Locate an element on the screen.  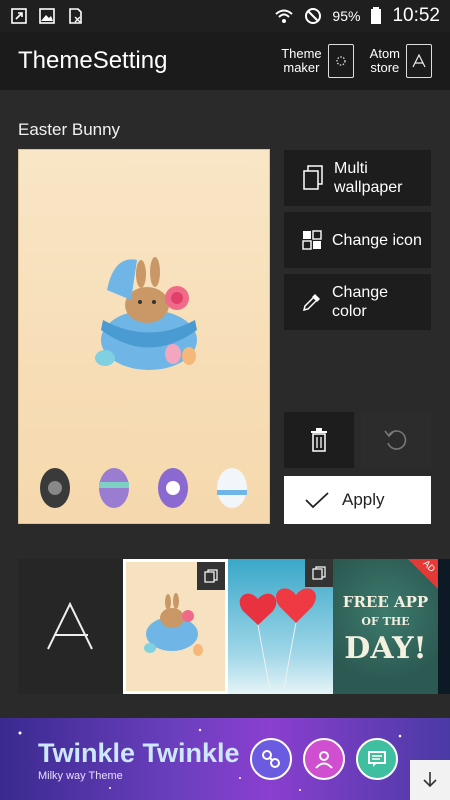
wifi-icon is located at coordinates (284, 16).